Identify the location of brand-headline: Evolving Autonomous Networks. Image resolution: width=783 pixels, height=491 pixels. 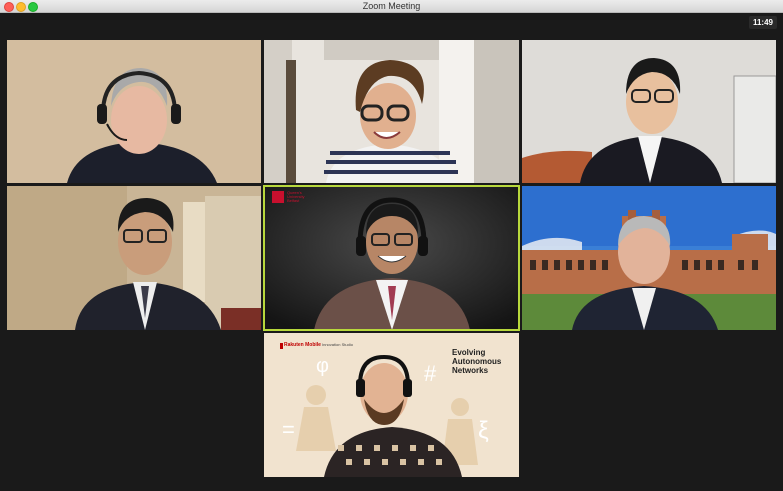
(477, 361).